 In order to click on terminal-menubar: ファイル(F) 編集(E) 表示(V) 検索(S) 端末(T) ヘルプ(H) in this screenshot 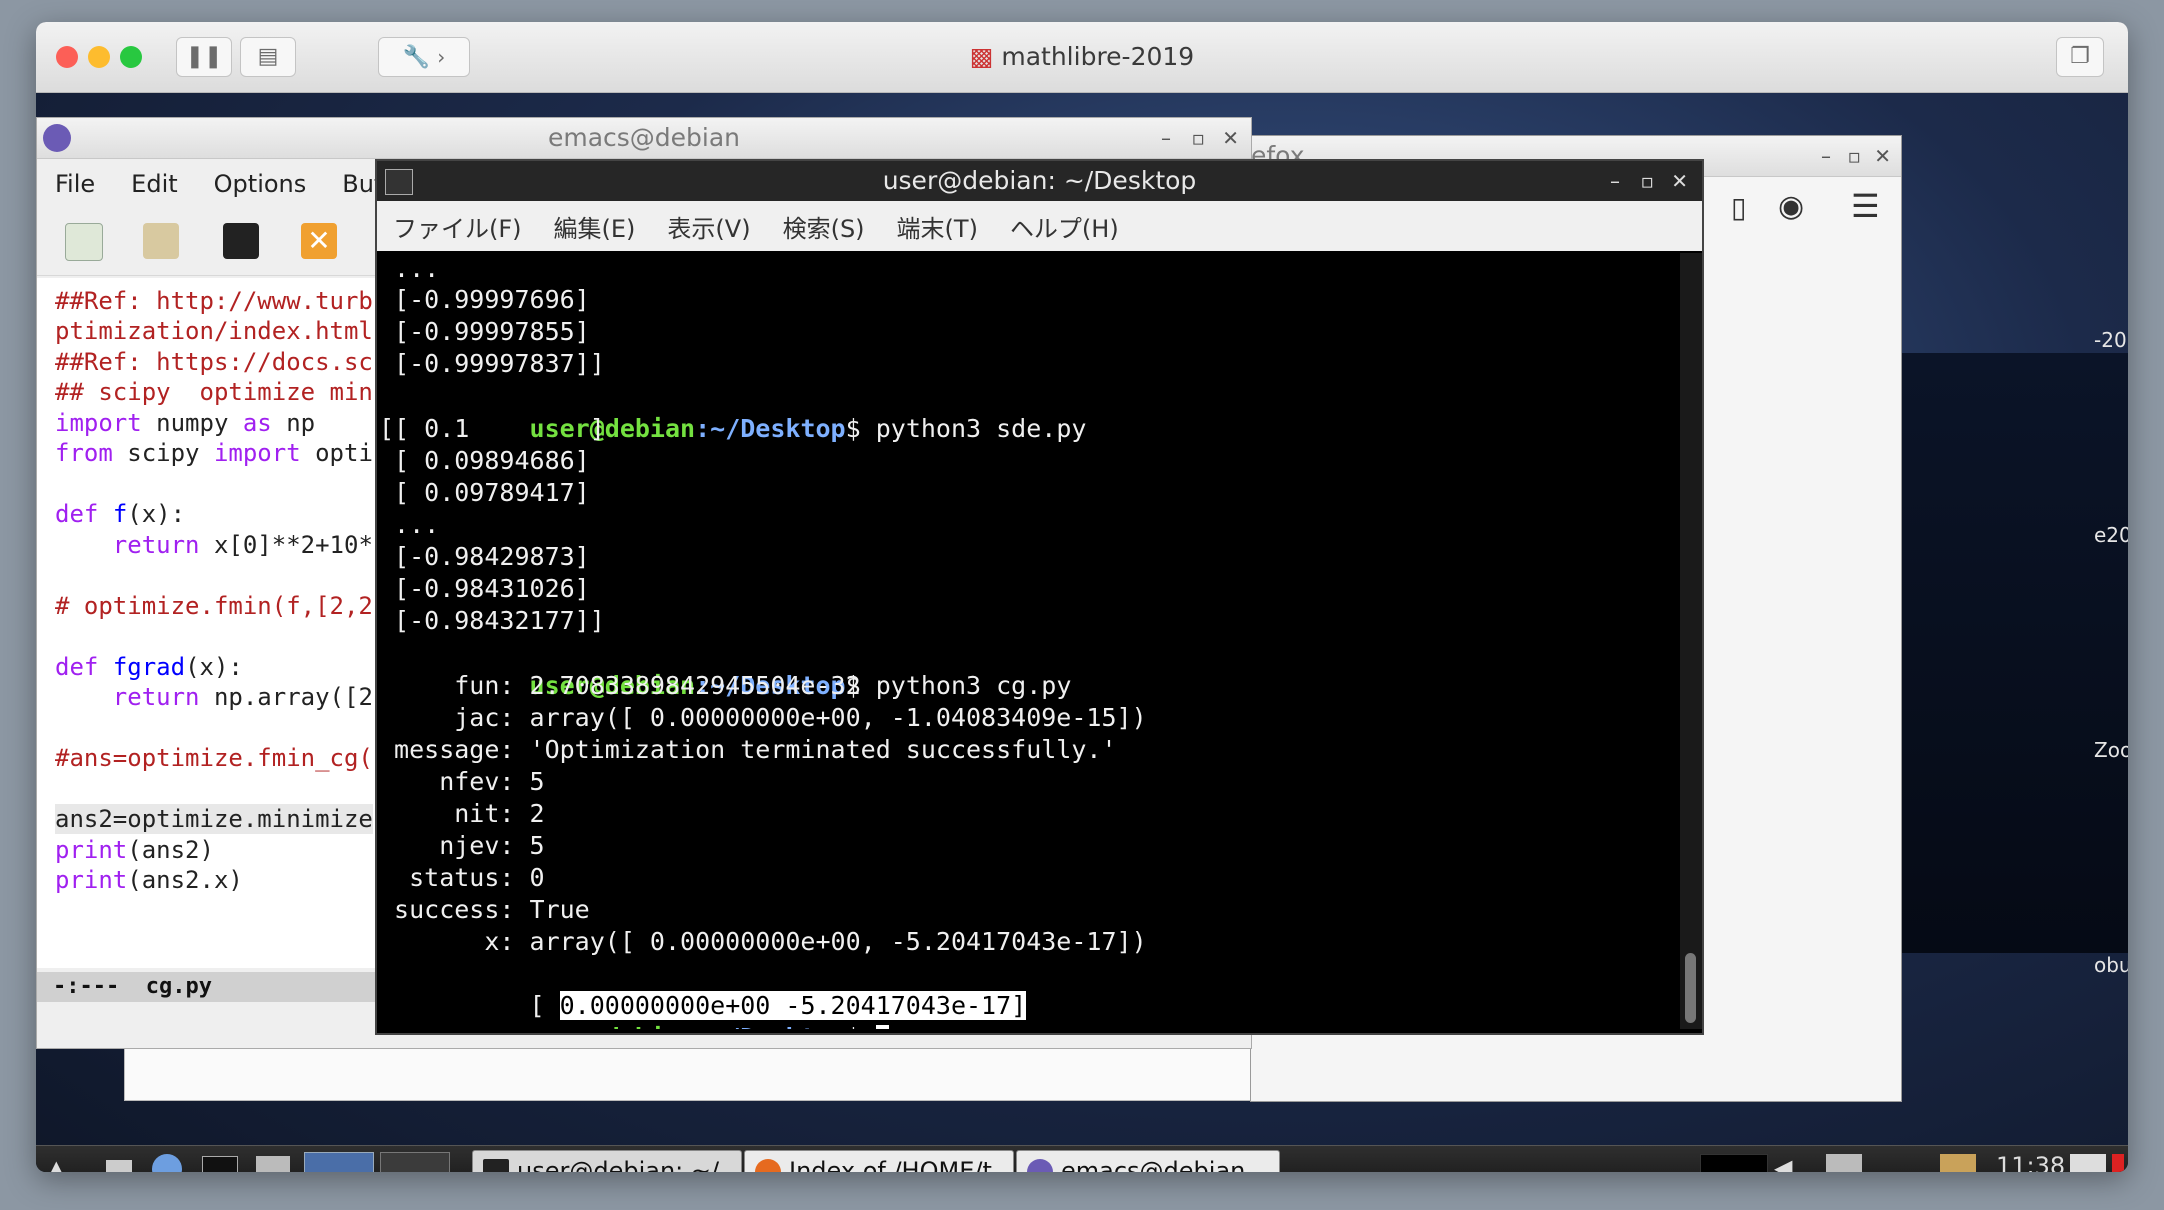, I will do `click(1039, 226)`.